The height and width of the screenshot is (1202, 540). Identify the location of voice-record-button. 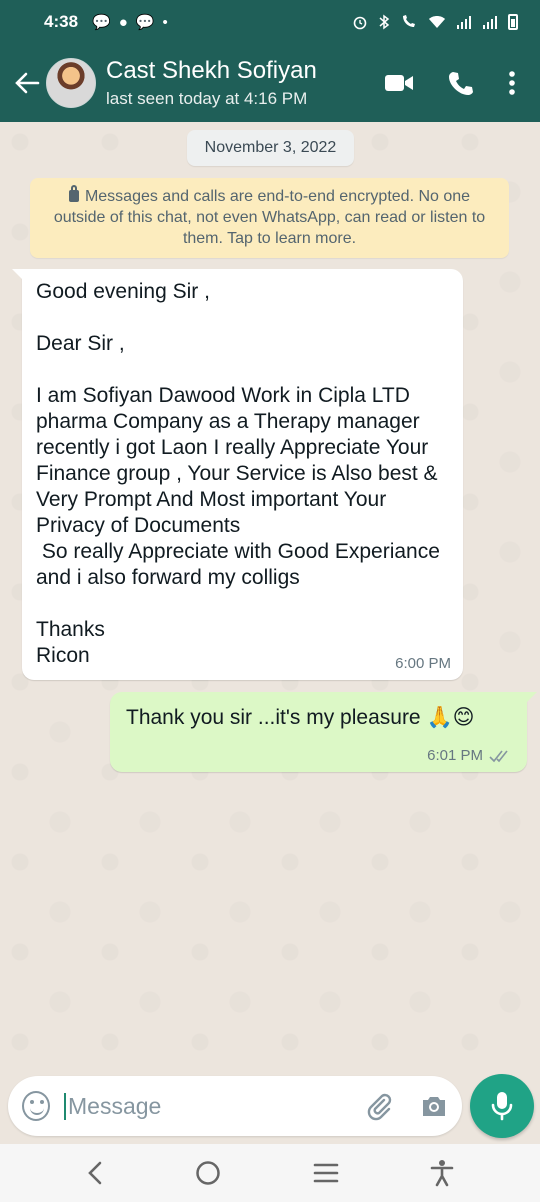
(502, 1106).